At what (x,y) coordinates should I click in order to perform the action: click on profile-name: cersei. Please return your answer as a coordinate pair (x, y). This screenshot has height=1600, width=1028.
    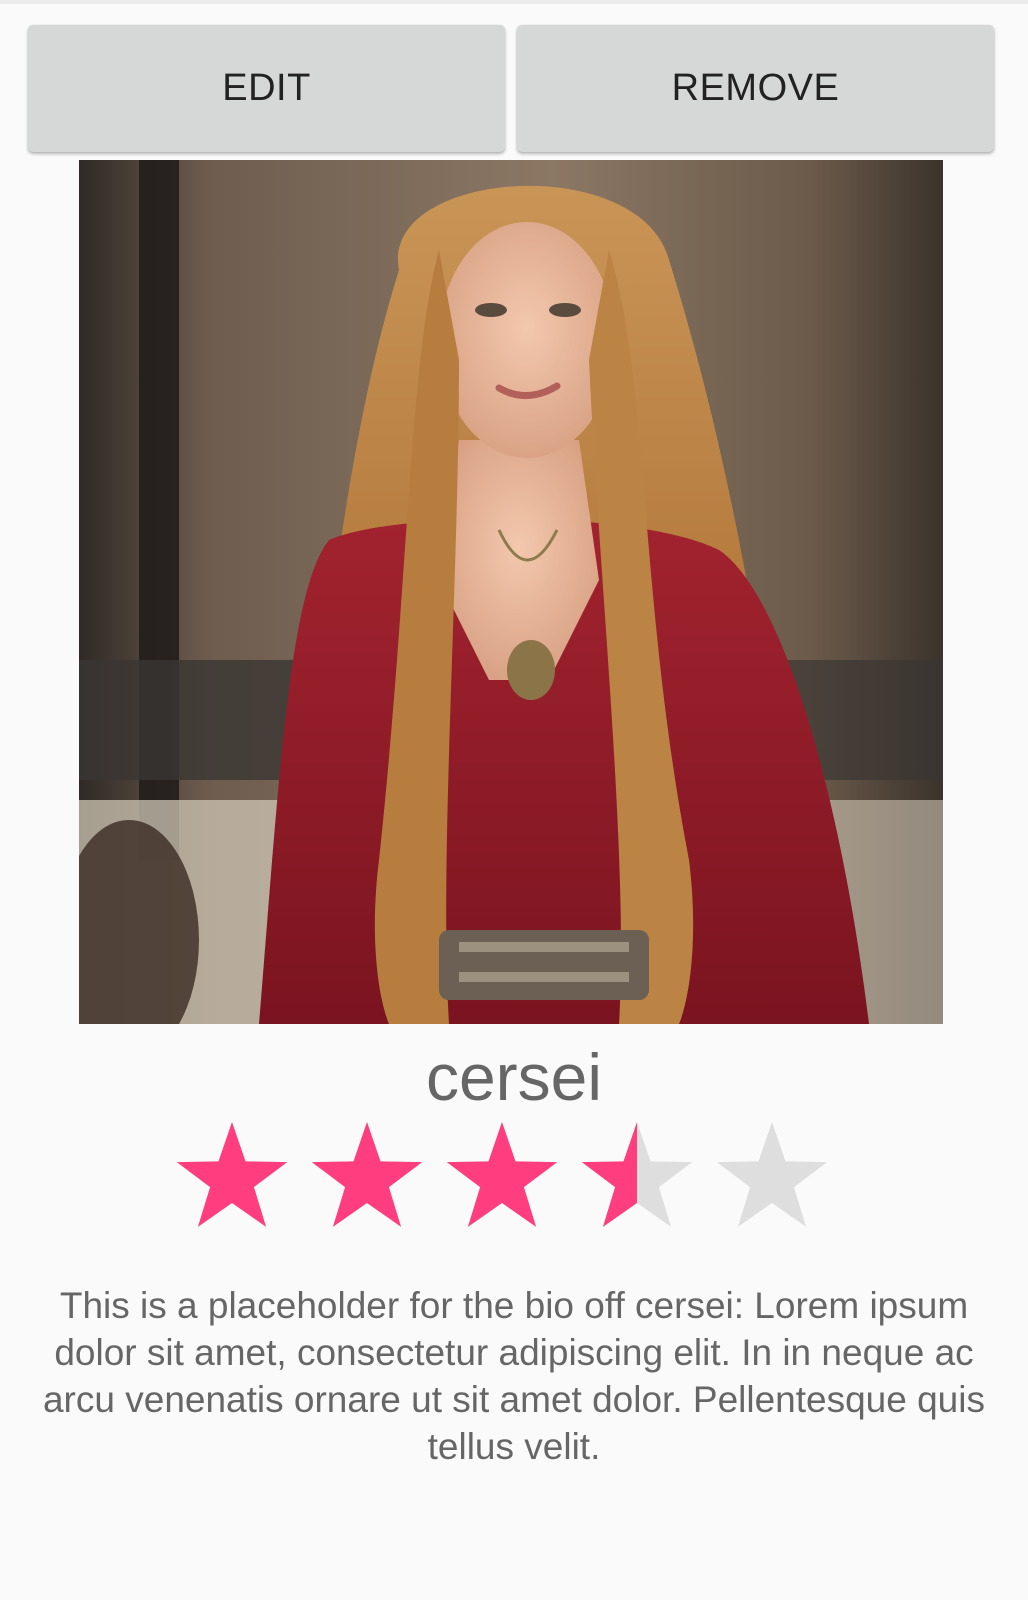
    Looking at the image, I should click on (514, 1077).